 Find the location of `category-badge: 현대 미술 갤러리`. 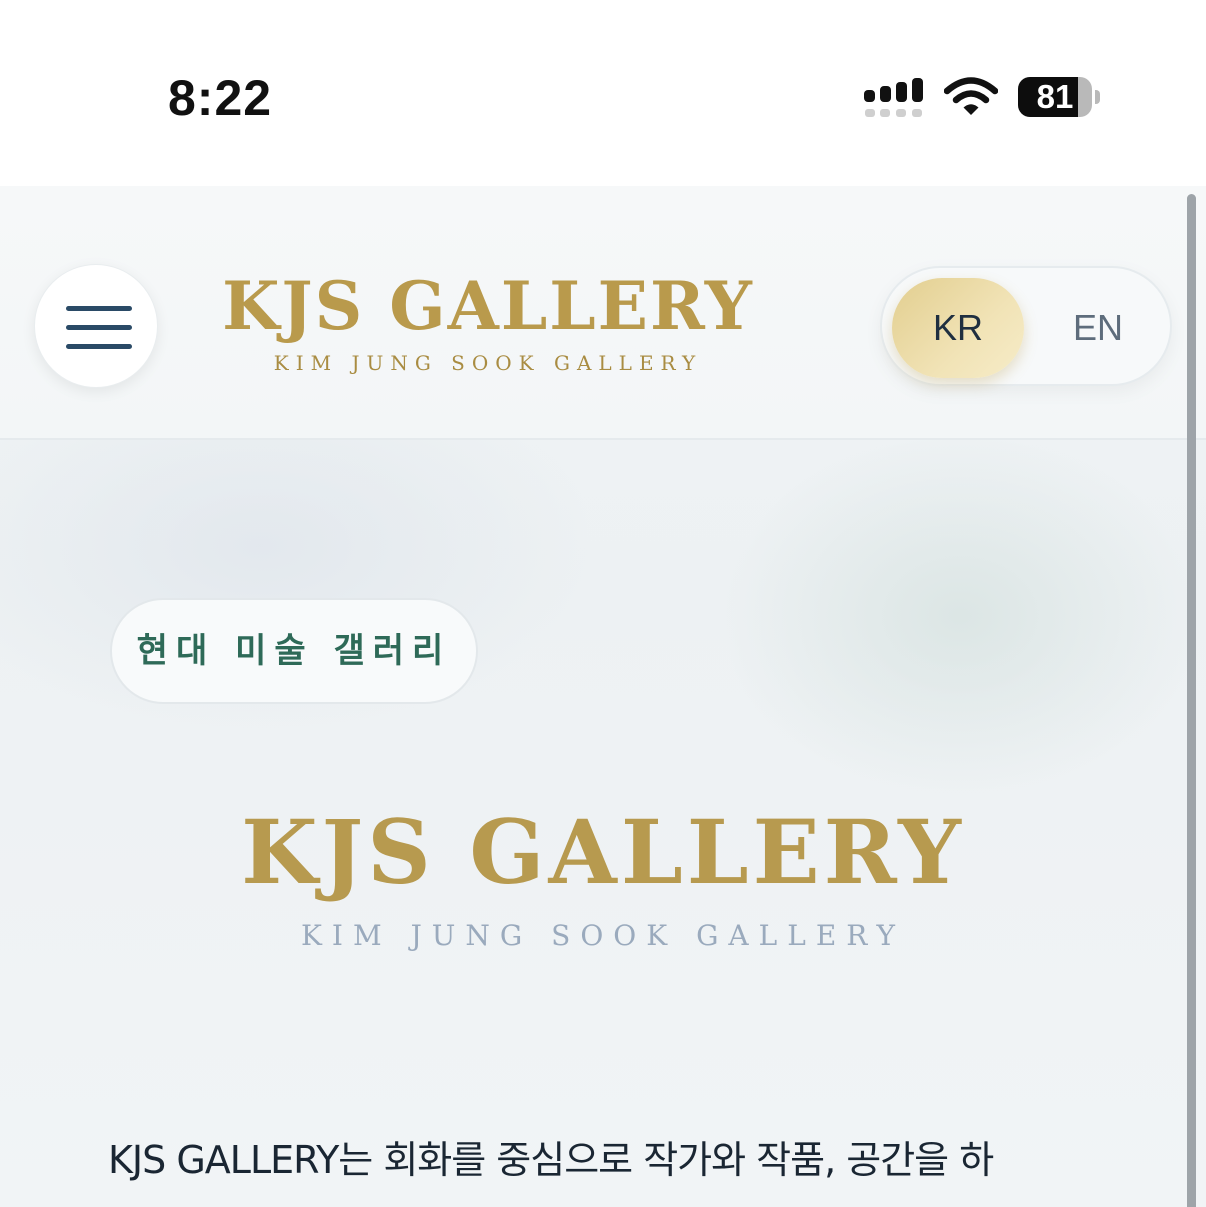

category-badge: 현대 미술 갤러리 is located at coordinates (294, 651).